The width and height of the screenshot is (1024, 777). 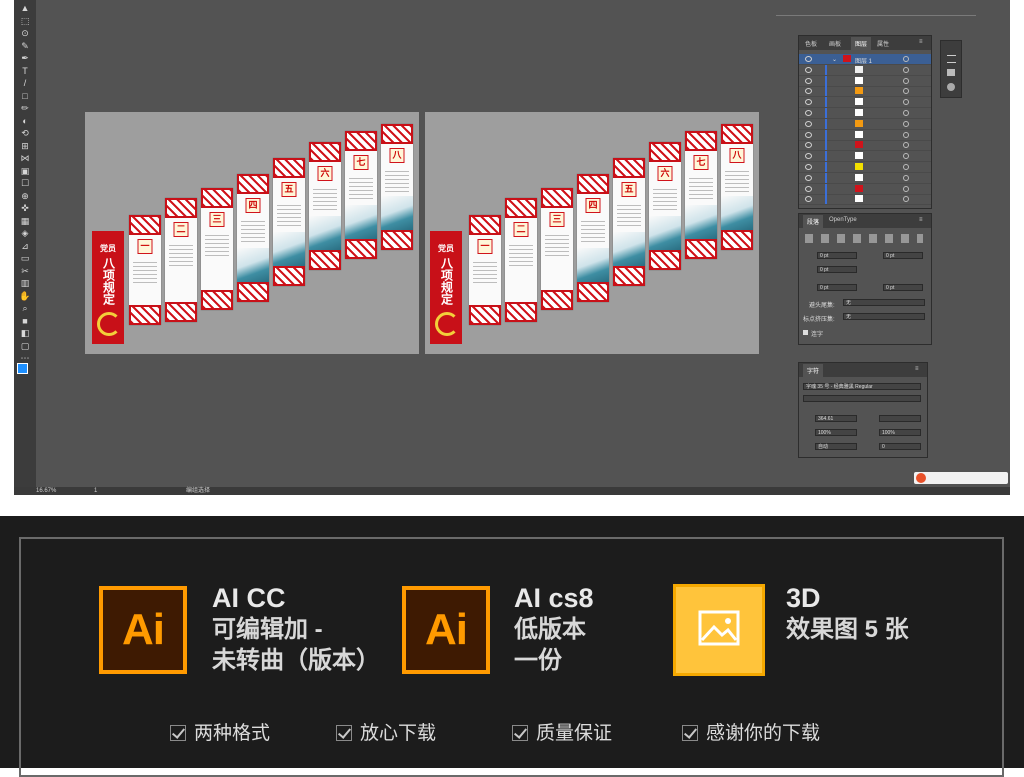 What do you see at coordinates (836, 446) in the screenshot?
I see `kerning-field: 自动` at bounding box center [836, 446].